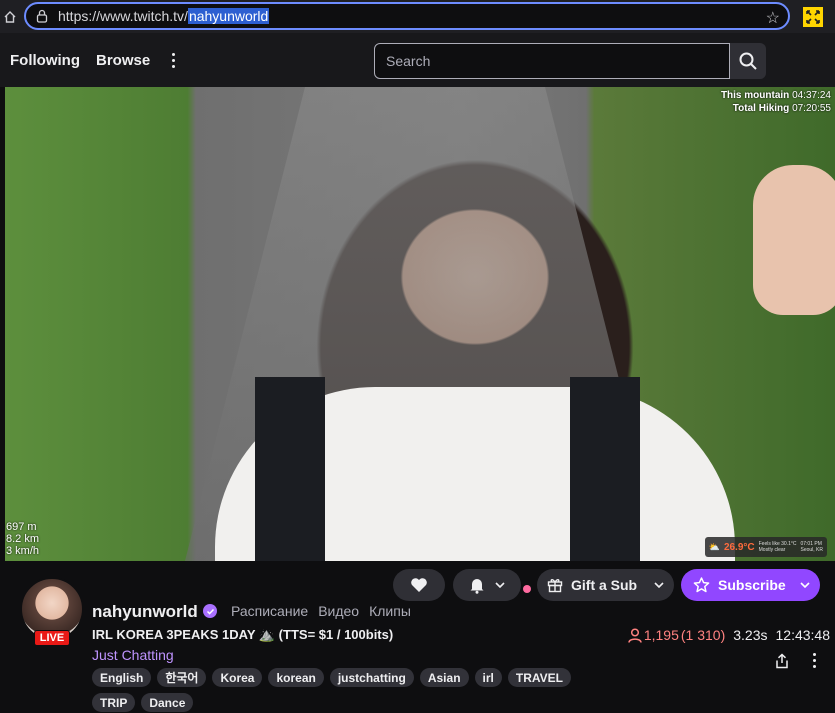 The height and width of the screenshot is (713, 835). What do you see at coordinates (167, 702) in the screenshot?
I see `tag: Dance` at bounding box center [167, 702].